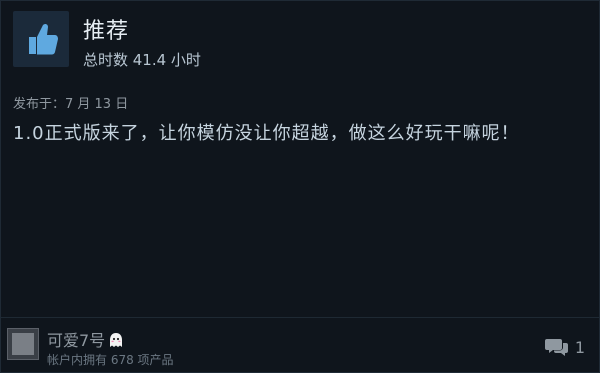 The height and width of the screenshot is (373, 600). I want to click on total-hours: 总时数 41.4 小时, so click(142, 60).